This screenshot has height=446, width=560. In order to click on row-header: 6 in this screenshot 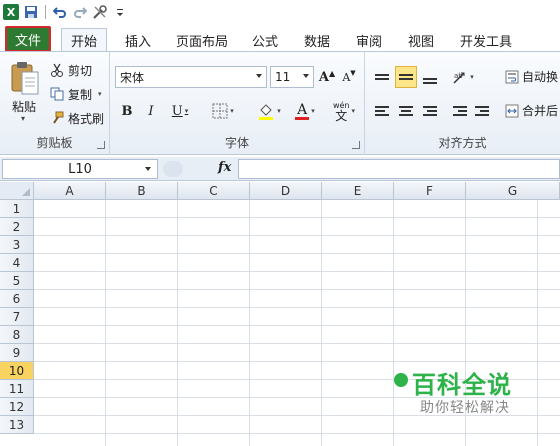, I will do `click(17, 299)`.